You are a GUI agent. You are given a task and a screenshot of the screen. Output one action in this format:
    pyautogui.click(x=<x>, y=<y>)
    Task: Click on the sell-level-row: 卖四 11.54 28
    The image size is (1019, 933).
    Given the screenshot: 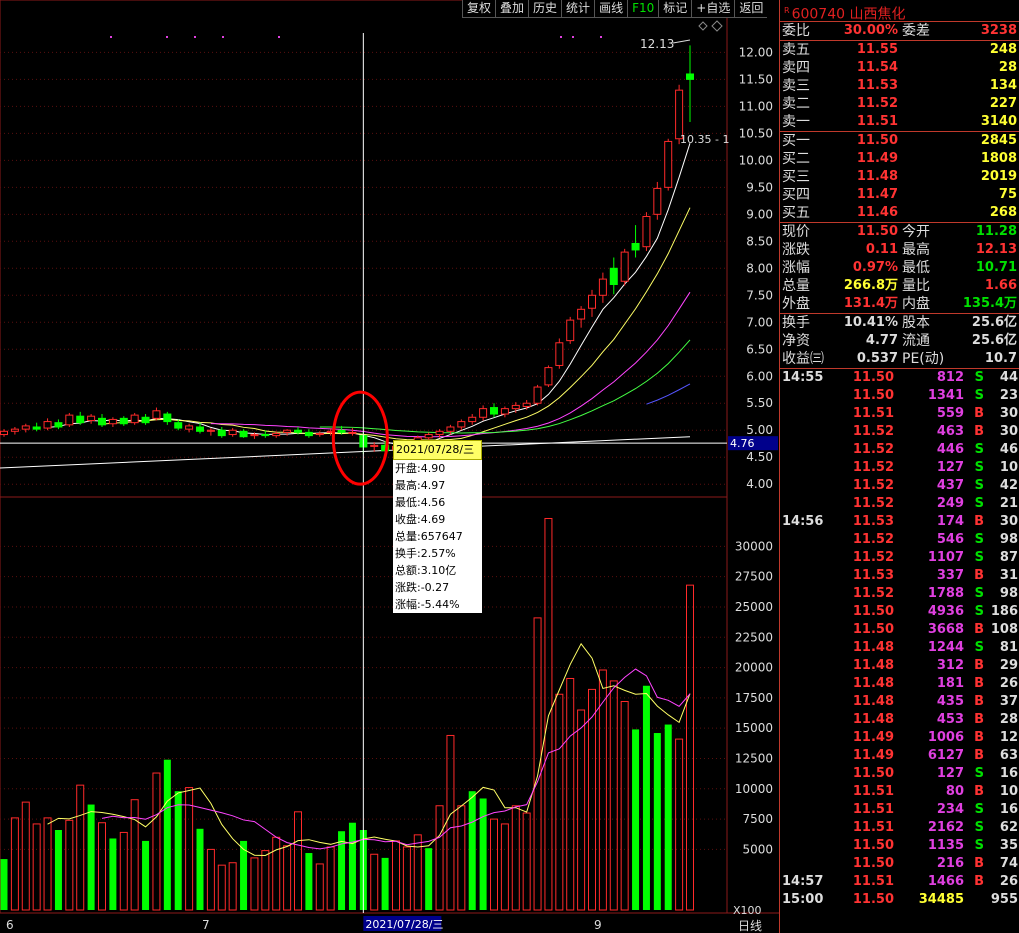 What is the action you would take?
    pyautogui.click(x=899, y=68)
    